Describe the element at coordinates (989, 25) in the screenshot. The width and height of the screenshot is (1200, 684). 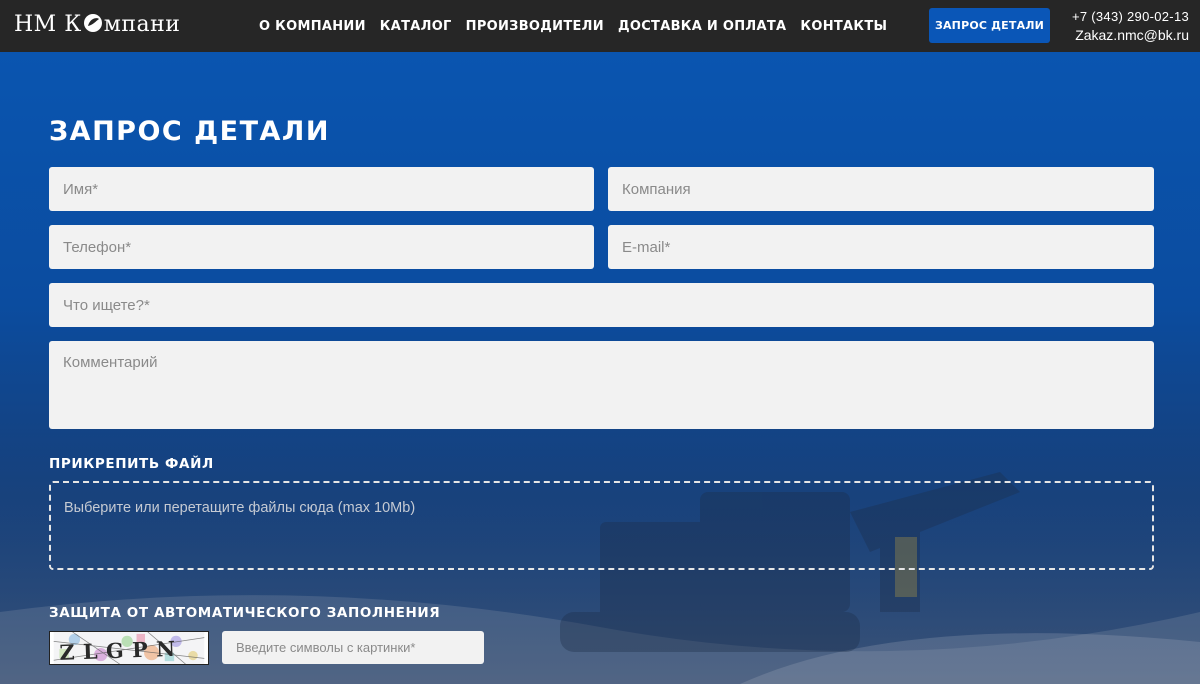
I see `request-part-button: ЗАПРОС ДЕТАЛИ` at that location.